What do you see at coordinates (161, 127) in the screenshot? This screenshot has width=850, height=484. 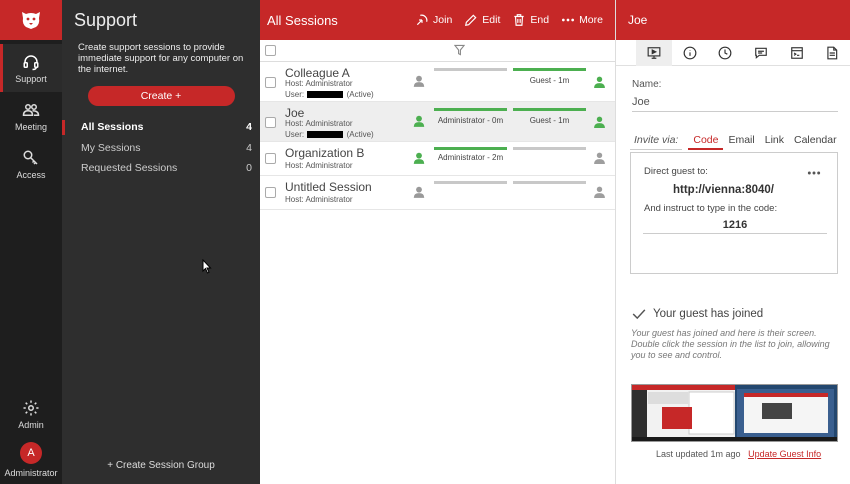 I see `group-all-sessions: All Sessions 4` at bounding box center [161, 127].